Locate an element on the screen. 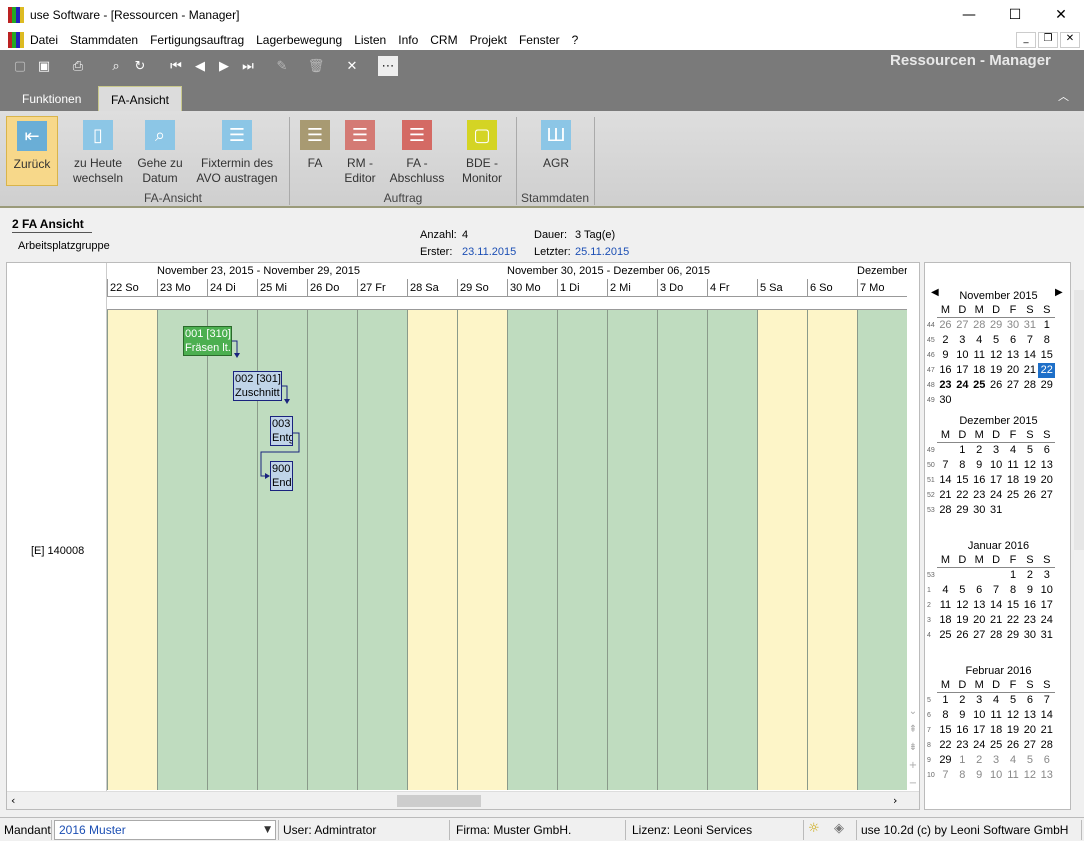  calendar-day: 11 is located at coordinates (996, 715).